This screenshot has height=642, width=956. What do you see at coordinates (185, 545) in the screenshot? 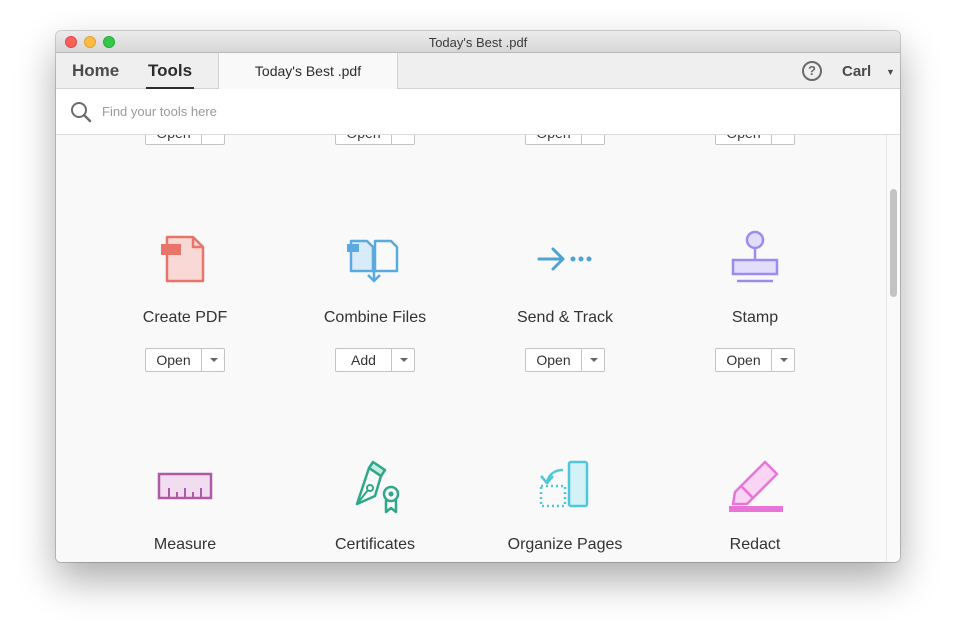
I see `tool-label: Measure` at bounding box center [185, 545].